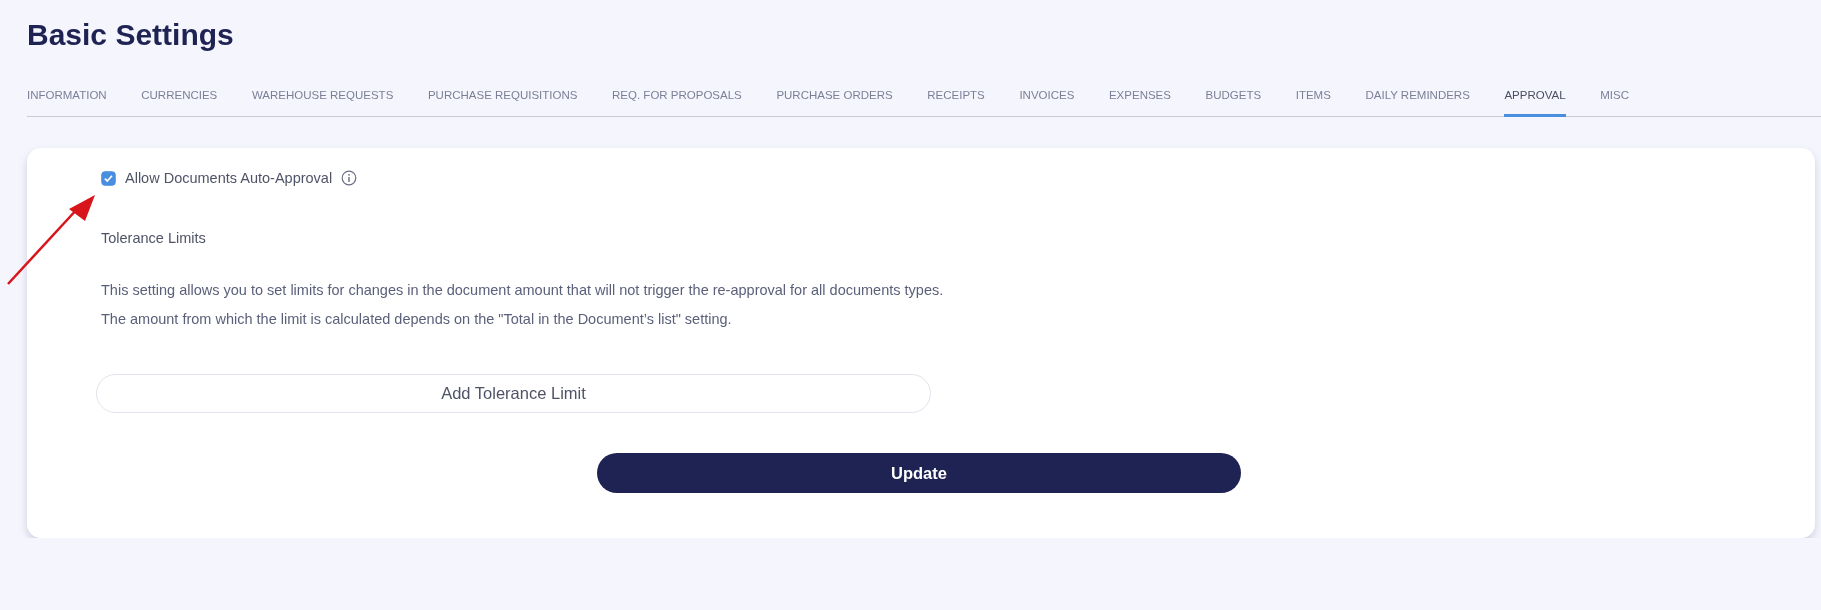 Image resolution: width=1821 pixels, height=610 pixels. I want to click on tab: RECEIPTS, so click(956, 94).